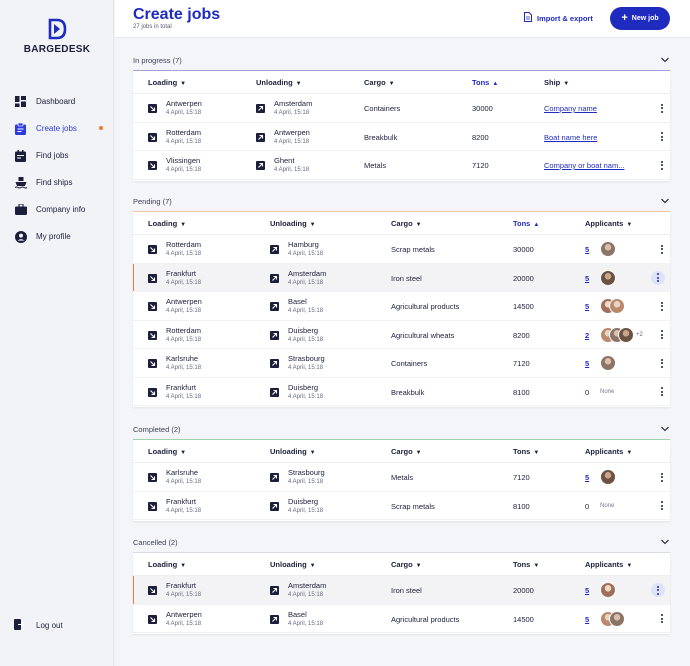 This screenshot has width=690, height=666. What do you see at coordinates (401, 201) in the screenshot?
I see `section-header: Pending (7)` at bounding box center [401, 201].